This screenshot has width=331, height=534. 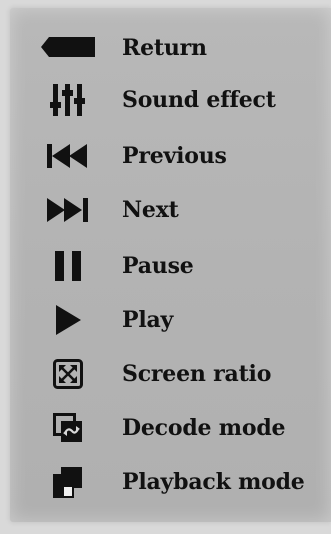 I want to click on legend-item-playback-mode: Playback mode, so click(x=170, y=482).